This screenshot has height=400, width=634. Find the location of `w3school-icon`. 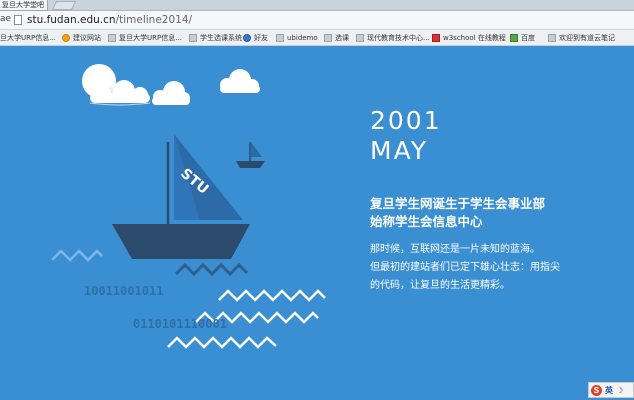

w3school-icon is located at coordinates (436, 38).